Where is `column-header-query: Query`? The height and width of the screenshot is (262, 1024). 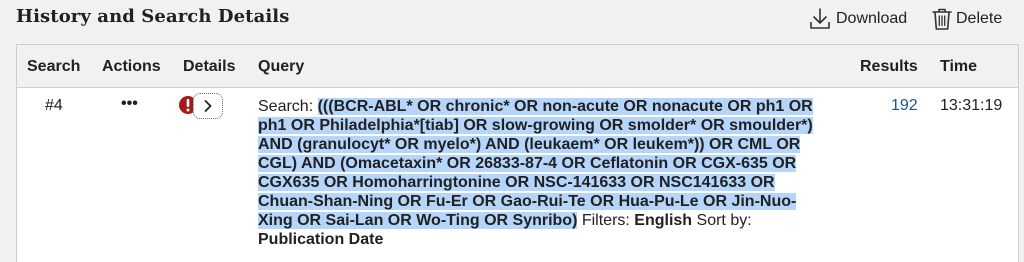
column-header-query: Query is located at coordinates (281, 66).